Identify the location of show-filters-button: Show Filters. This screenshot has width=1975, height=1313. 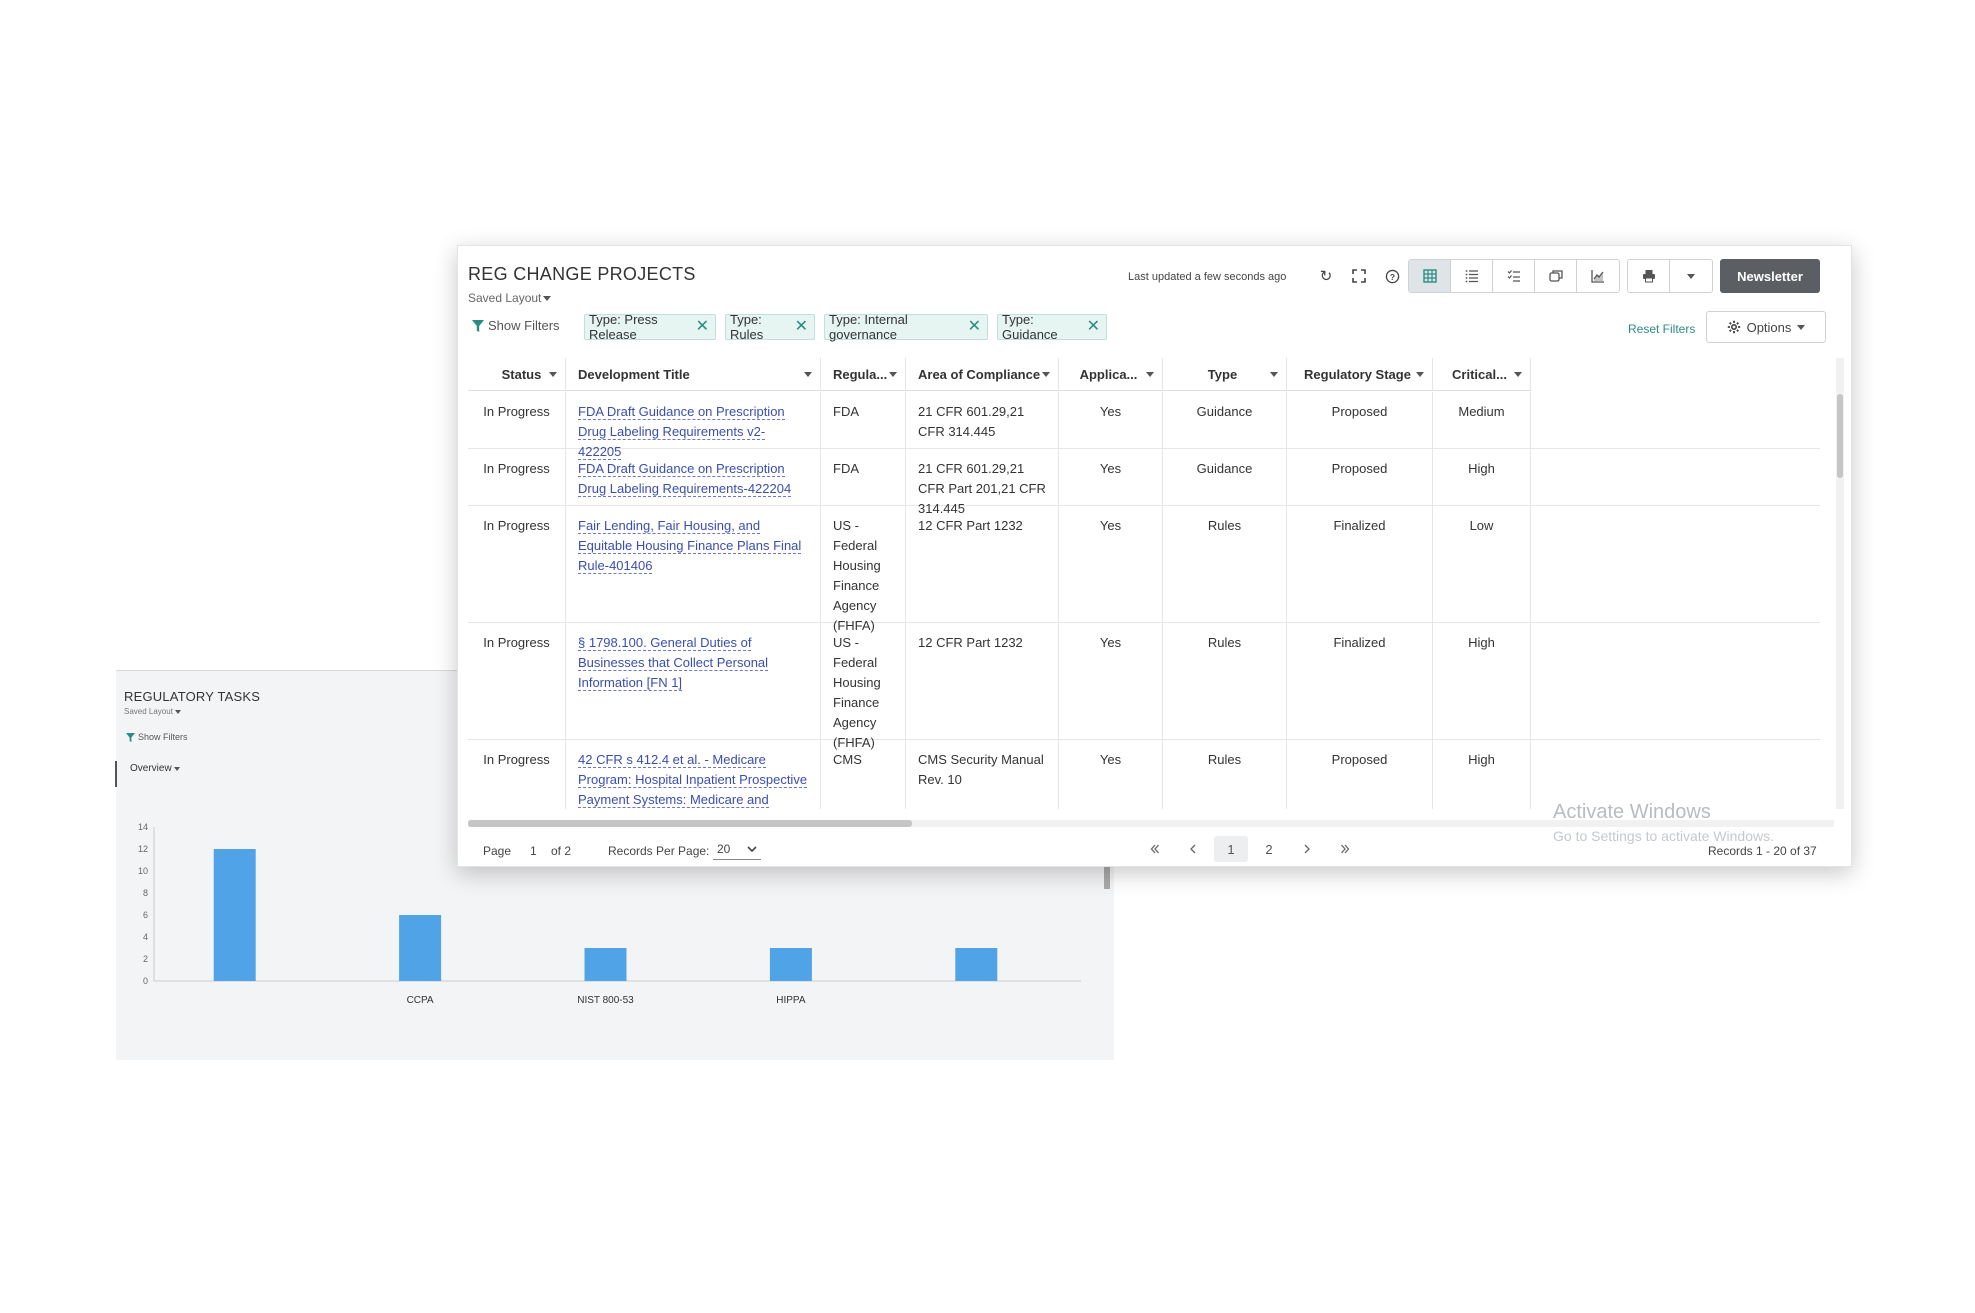
(516, 325).